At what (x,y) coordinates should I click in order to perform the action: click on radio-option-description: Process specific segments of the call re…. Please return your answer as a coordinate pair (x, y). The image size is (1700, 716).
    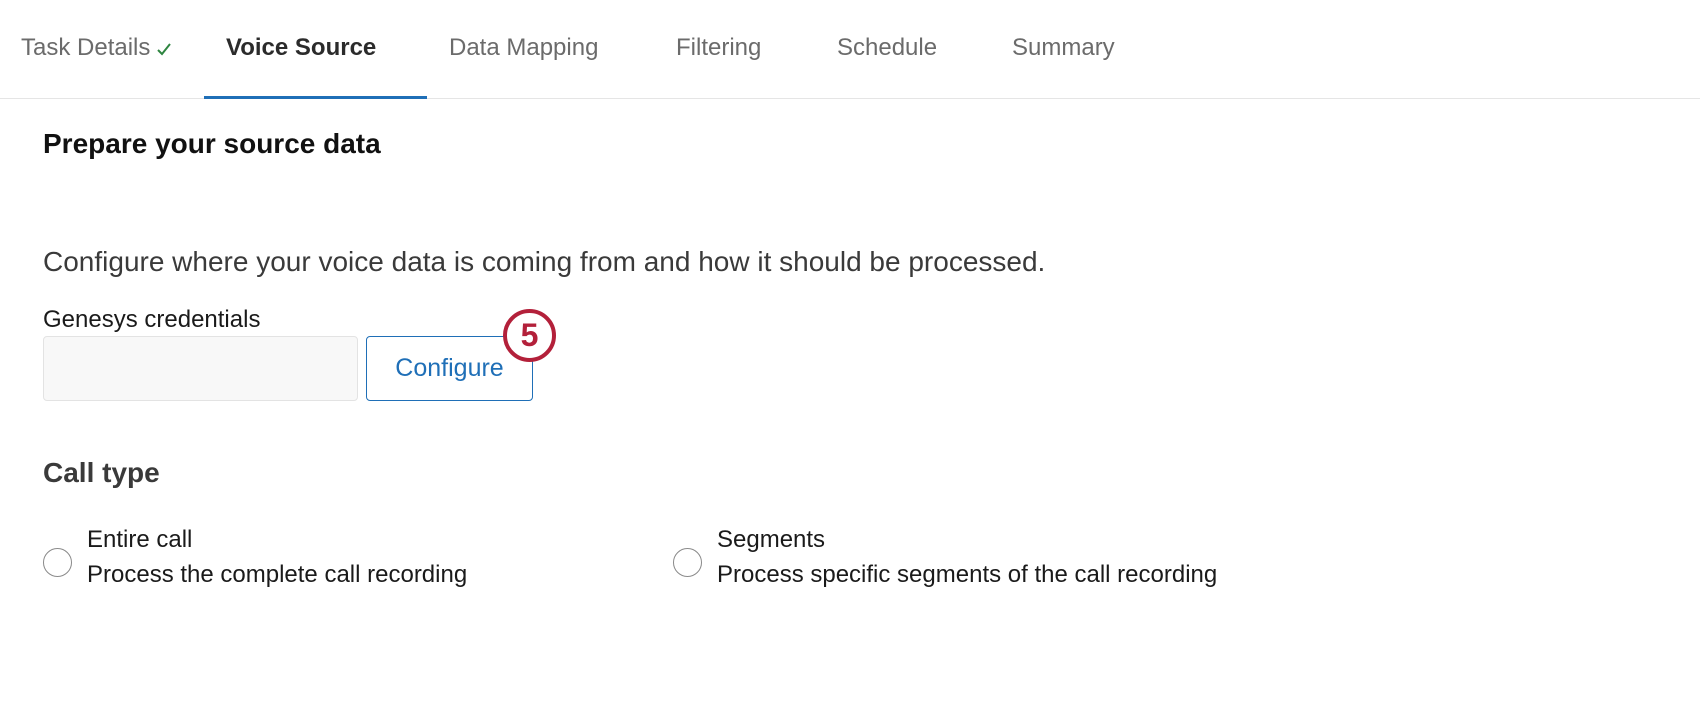
    Looking at the image, I should click on (967, 574).